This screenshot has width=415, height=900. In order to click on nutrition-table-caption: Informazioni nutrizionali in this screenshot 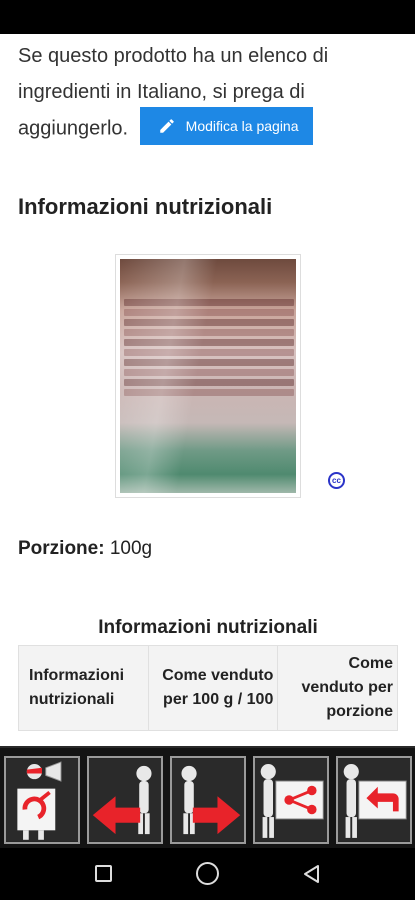, I will do `click(208, 627)`.